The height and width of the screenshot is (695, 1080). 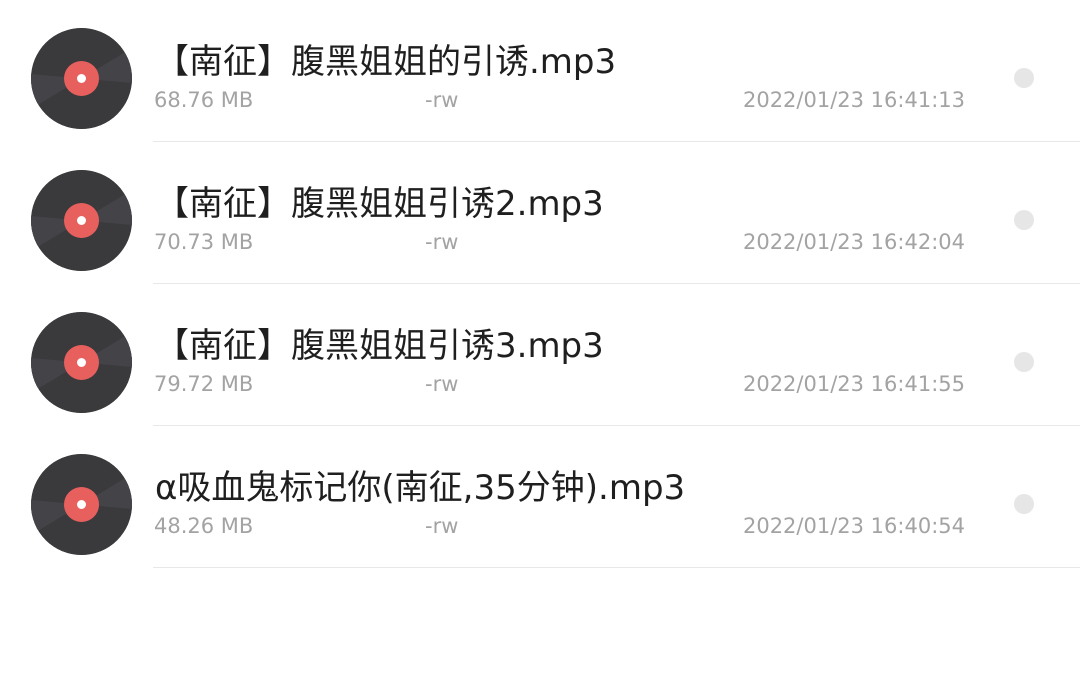 What do you see at coordinates (853, 526) in the screenshot?
I see `file-modified-date: 2022/01/23 16:40:54` at bounding box center [853, 526].